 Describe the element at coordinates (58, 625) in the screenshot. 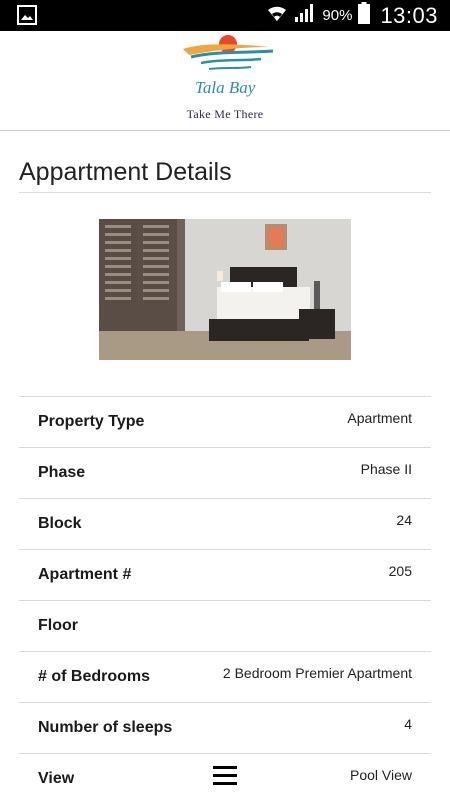

I see `detail-label: Floor` at that location.